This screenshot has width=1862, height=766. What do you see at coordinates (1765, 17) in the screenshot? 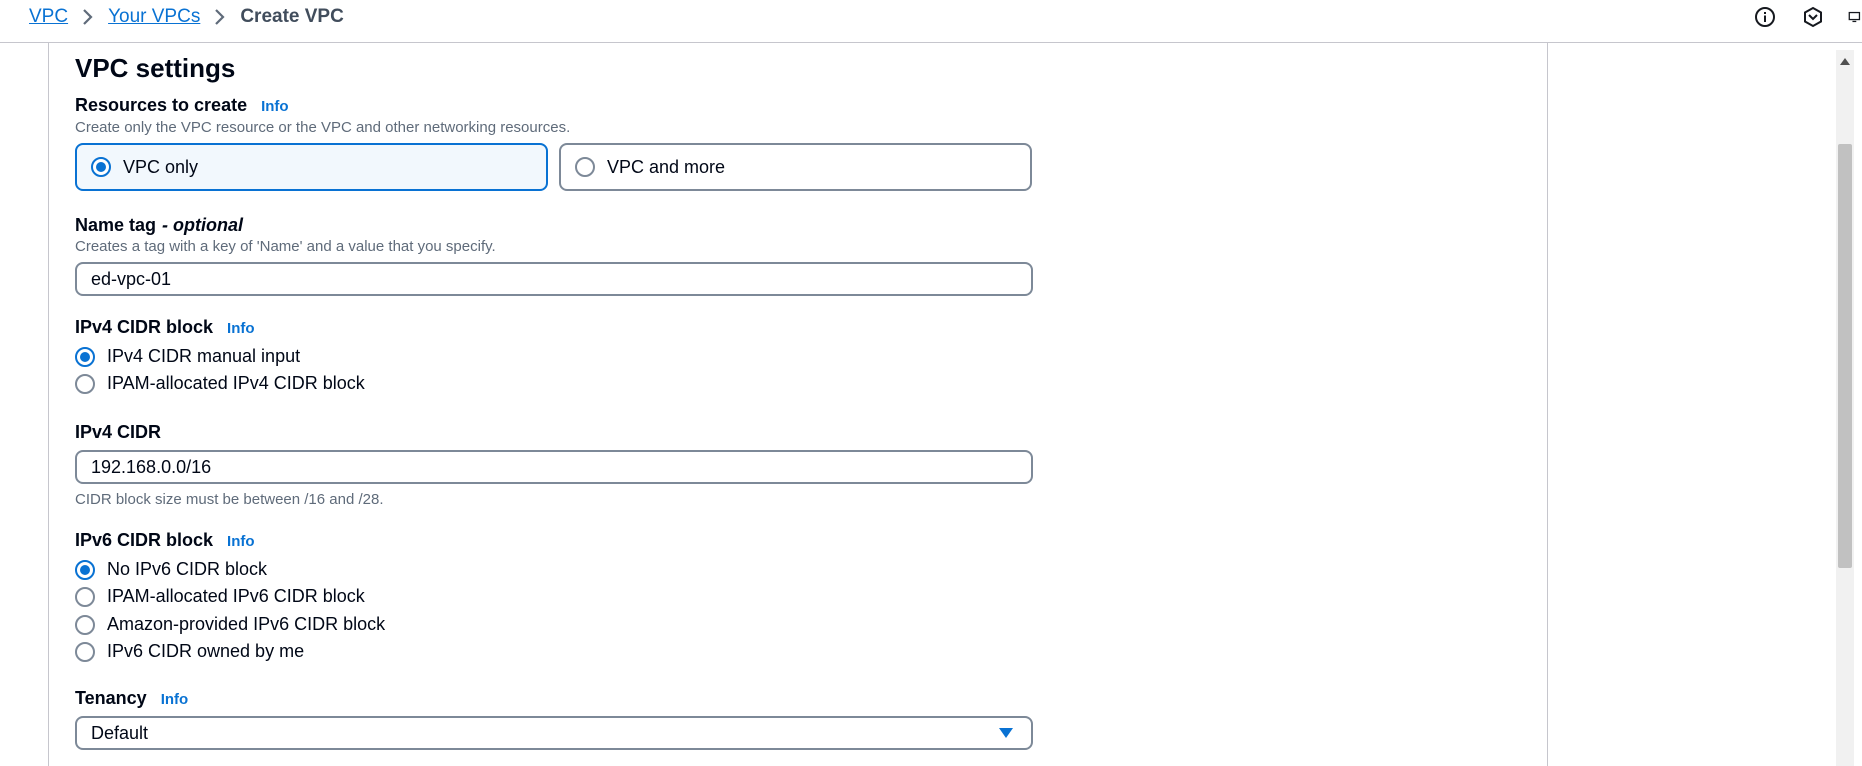
I see `info-circle-icon` at bounding box center [1765, 17].